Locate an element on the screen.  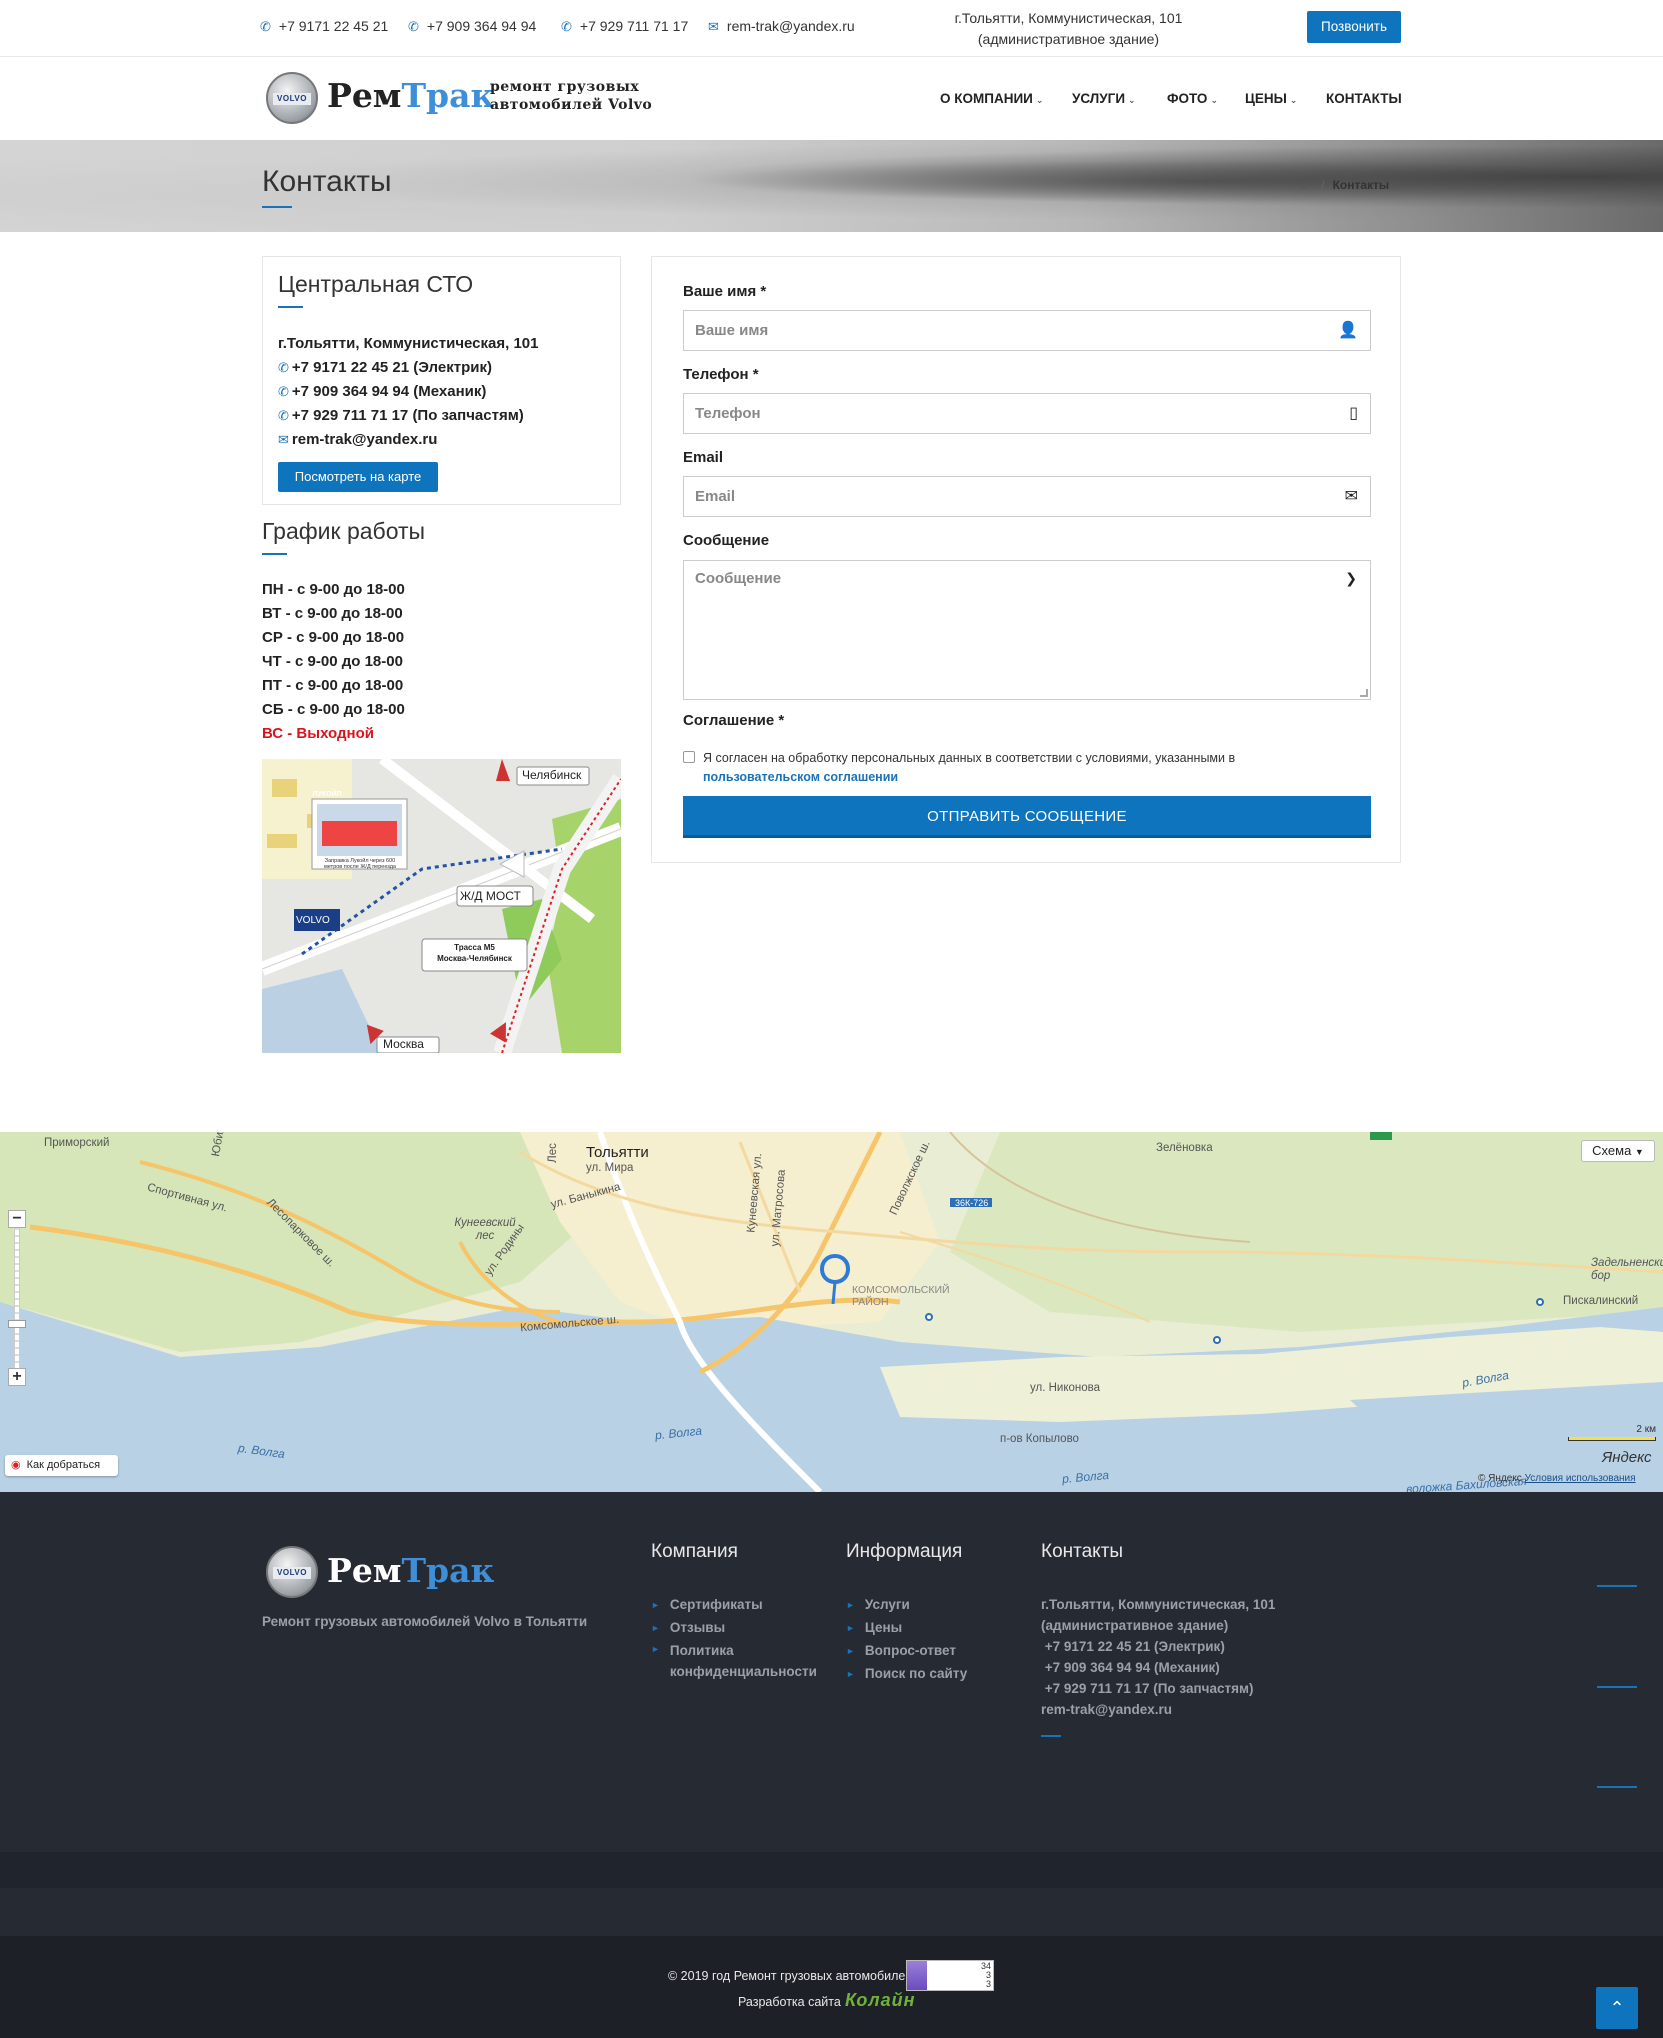
station-phone-1: ✆ +7 9171 22 45 21 (Электрик) is located at coordinates (408, 368).